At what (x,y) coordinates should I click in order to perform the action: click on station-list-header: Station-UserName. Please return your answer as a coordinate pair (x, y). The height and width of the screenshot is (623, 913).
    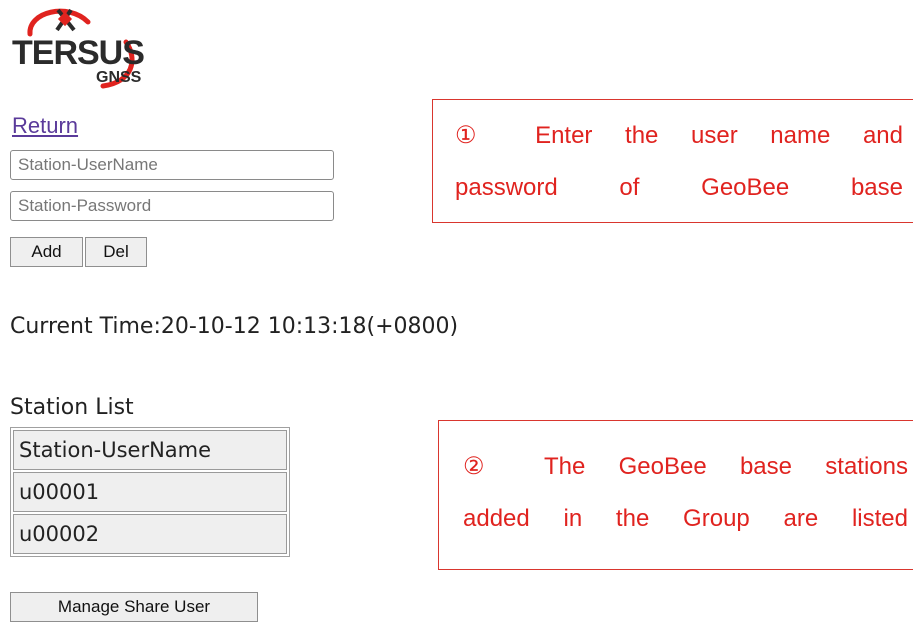
    Looking at the image, I should click on (150, 450).